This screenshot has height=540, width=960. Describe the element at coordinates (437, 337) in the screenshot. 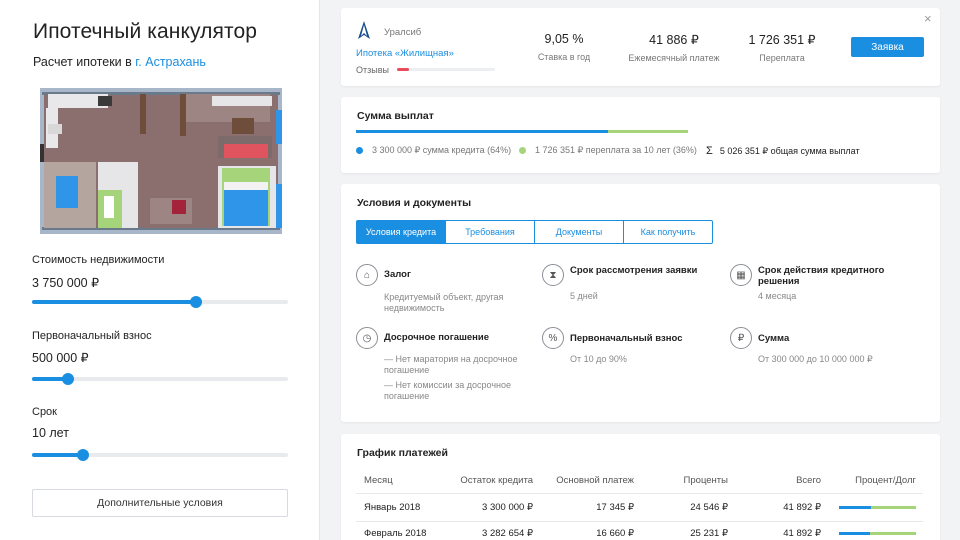

I see `condition-title: Досрочное погашение` at that location.